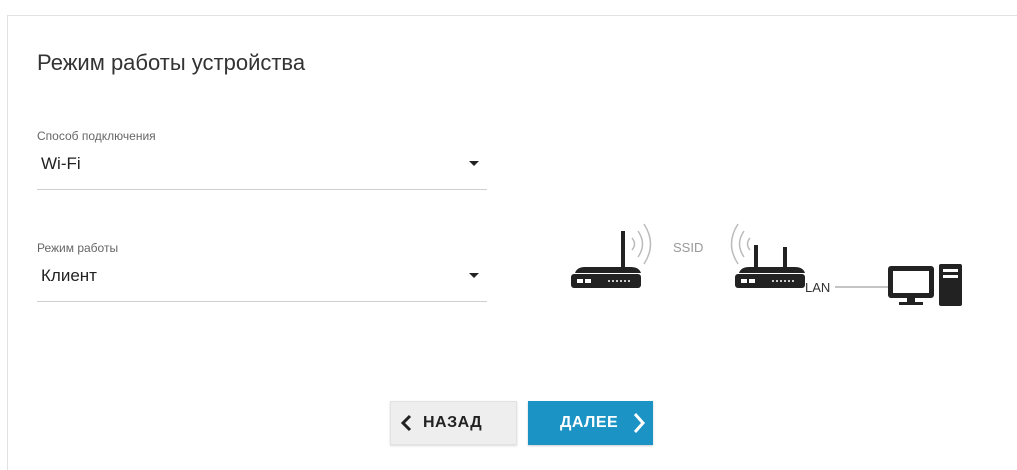 This screenshot has width=1017, height=470. Describe the element at coordinates (61, 163) in the screenshot. I see `connection-type-value: Wi-Fi` at that location.